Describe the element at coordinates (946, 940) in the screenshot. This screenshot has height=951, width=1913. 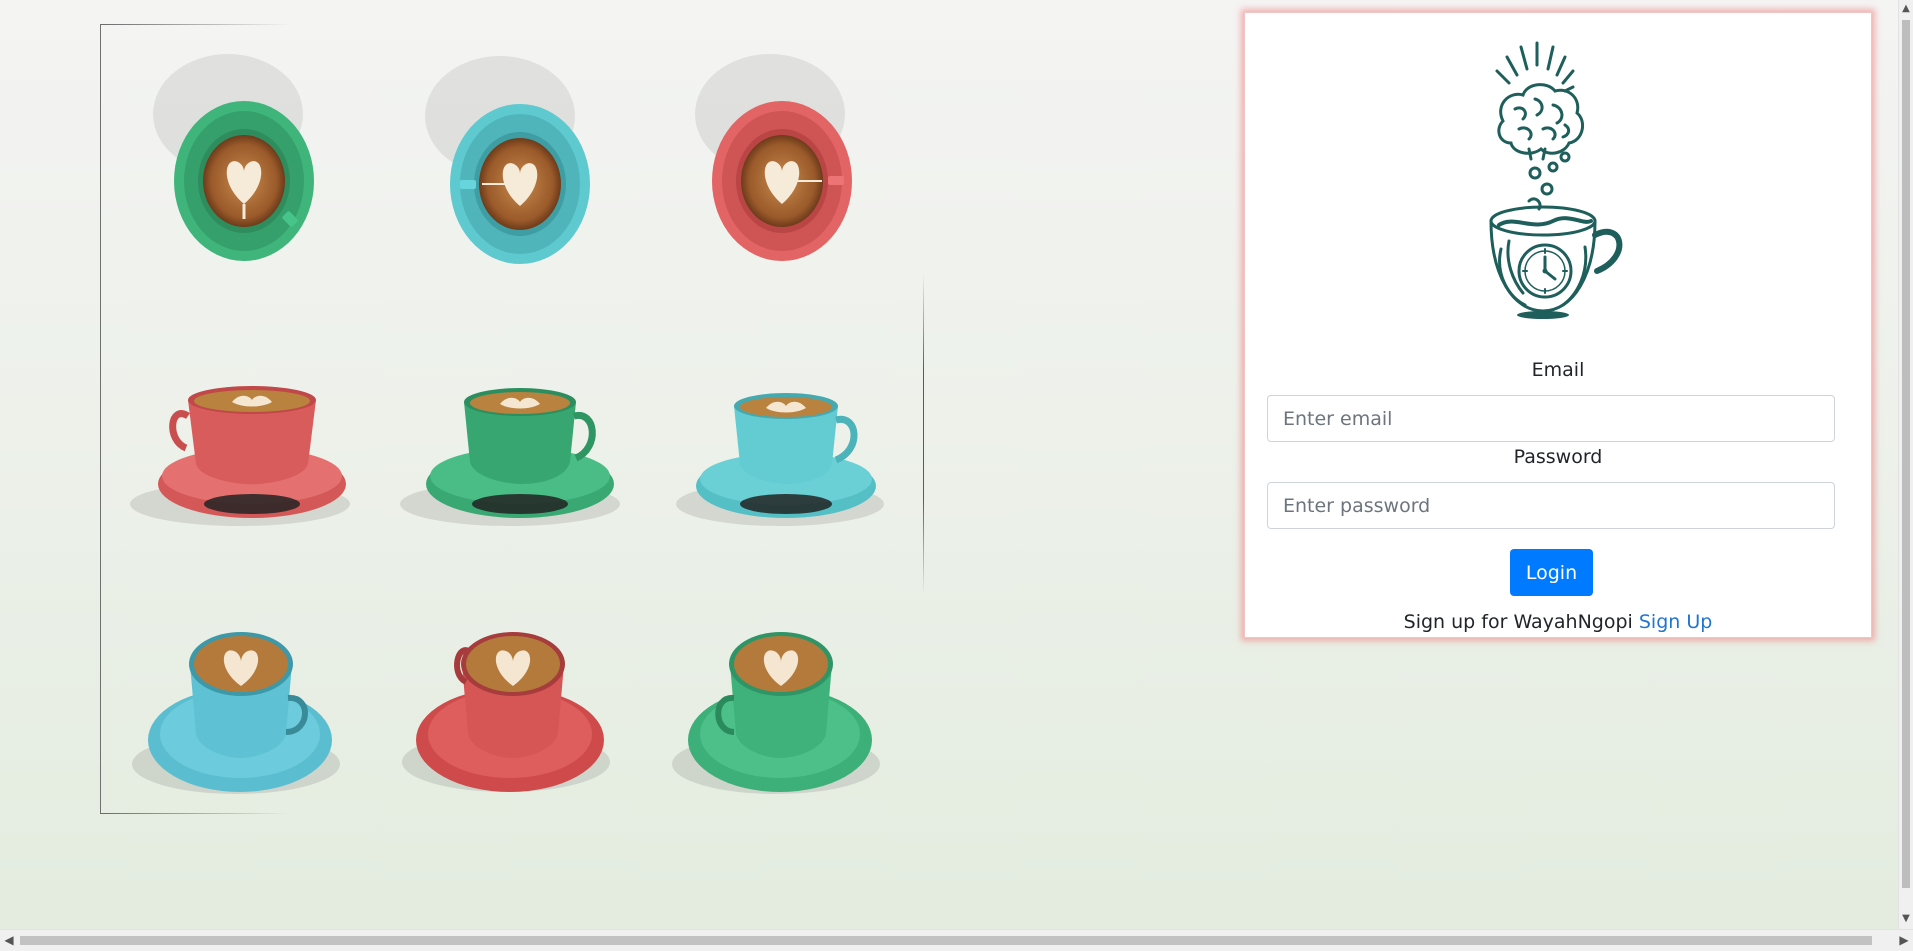
I see `horizontal-scroll-thumb` at that location.